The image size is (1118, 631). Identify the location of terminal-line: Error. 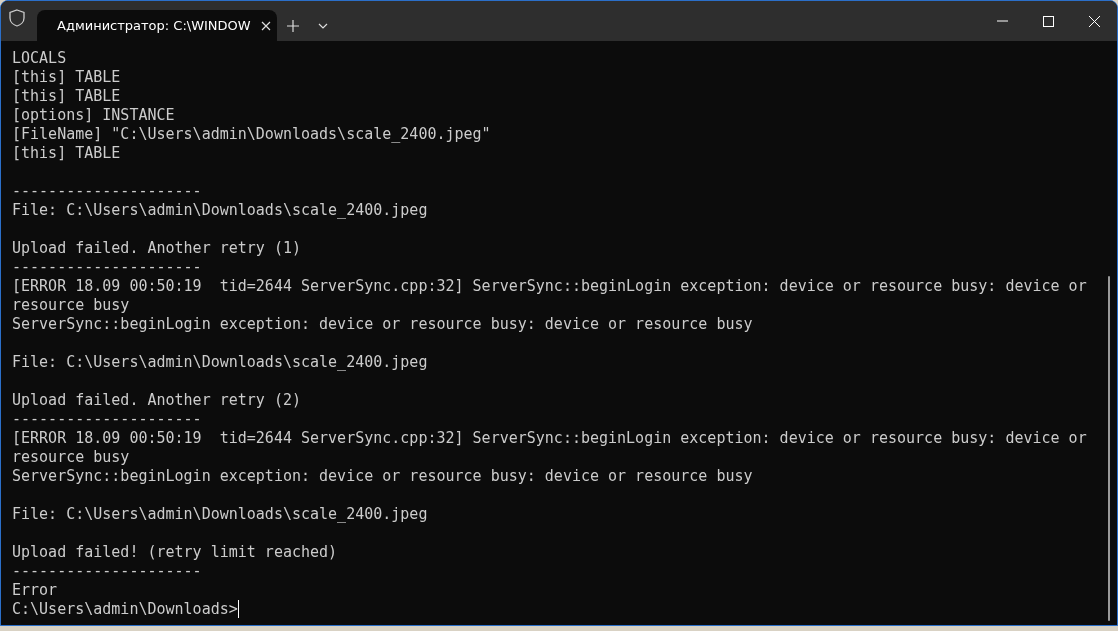
(35, 590).